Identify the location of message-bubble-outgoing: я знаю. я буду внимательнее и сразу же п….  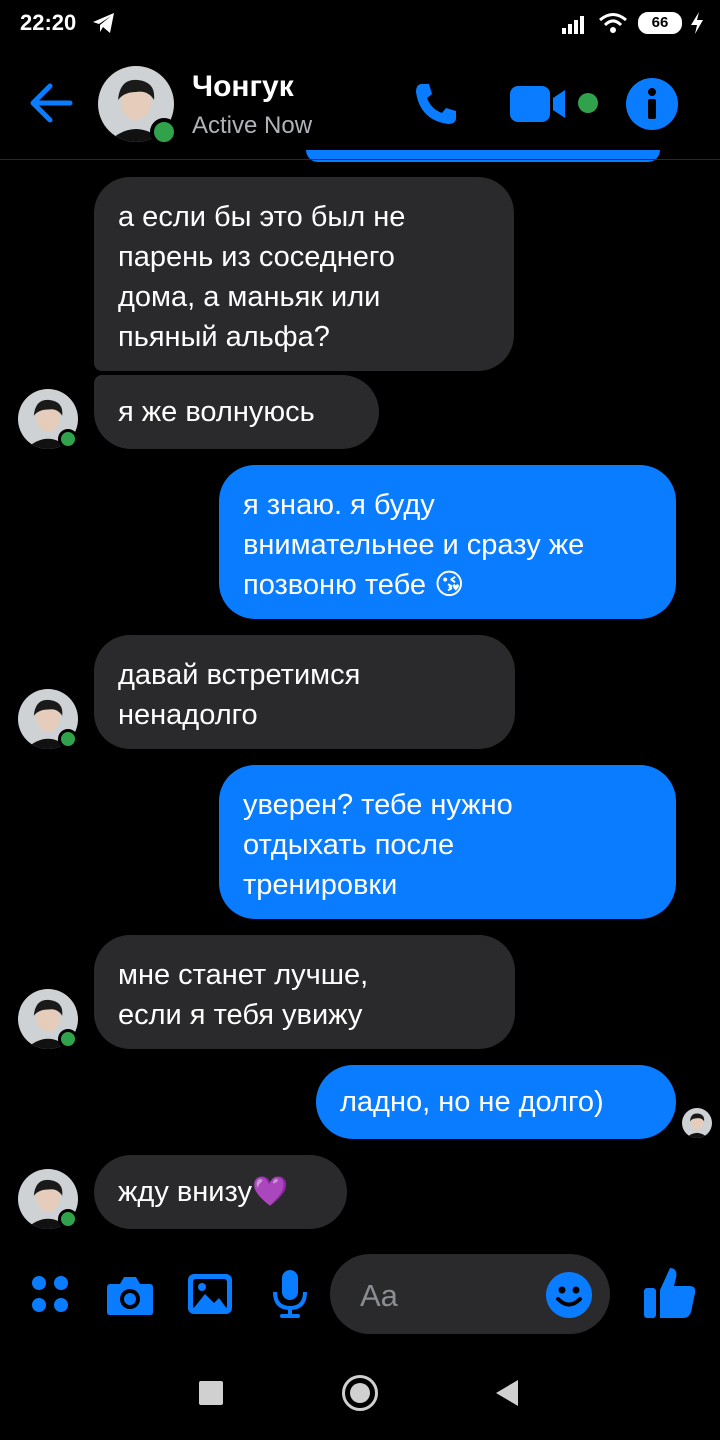
(447, 542).